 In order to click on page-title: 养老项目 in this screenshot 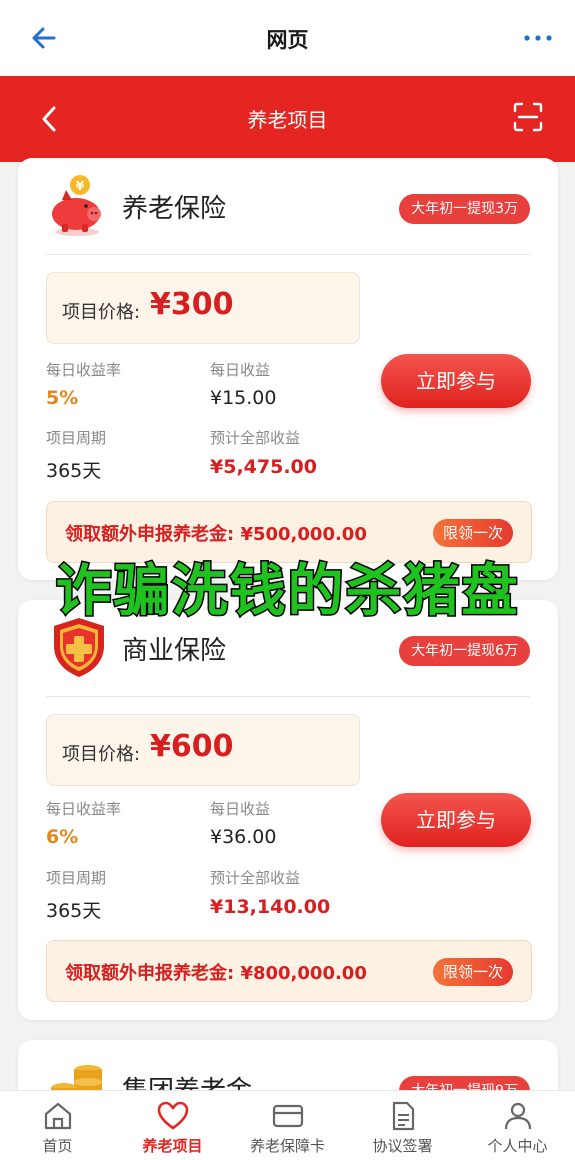, I will do `click(287, 120)`.